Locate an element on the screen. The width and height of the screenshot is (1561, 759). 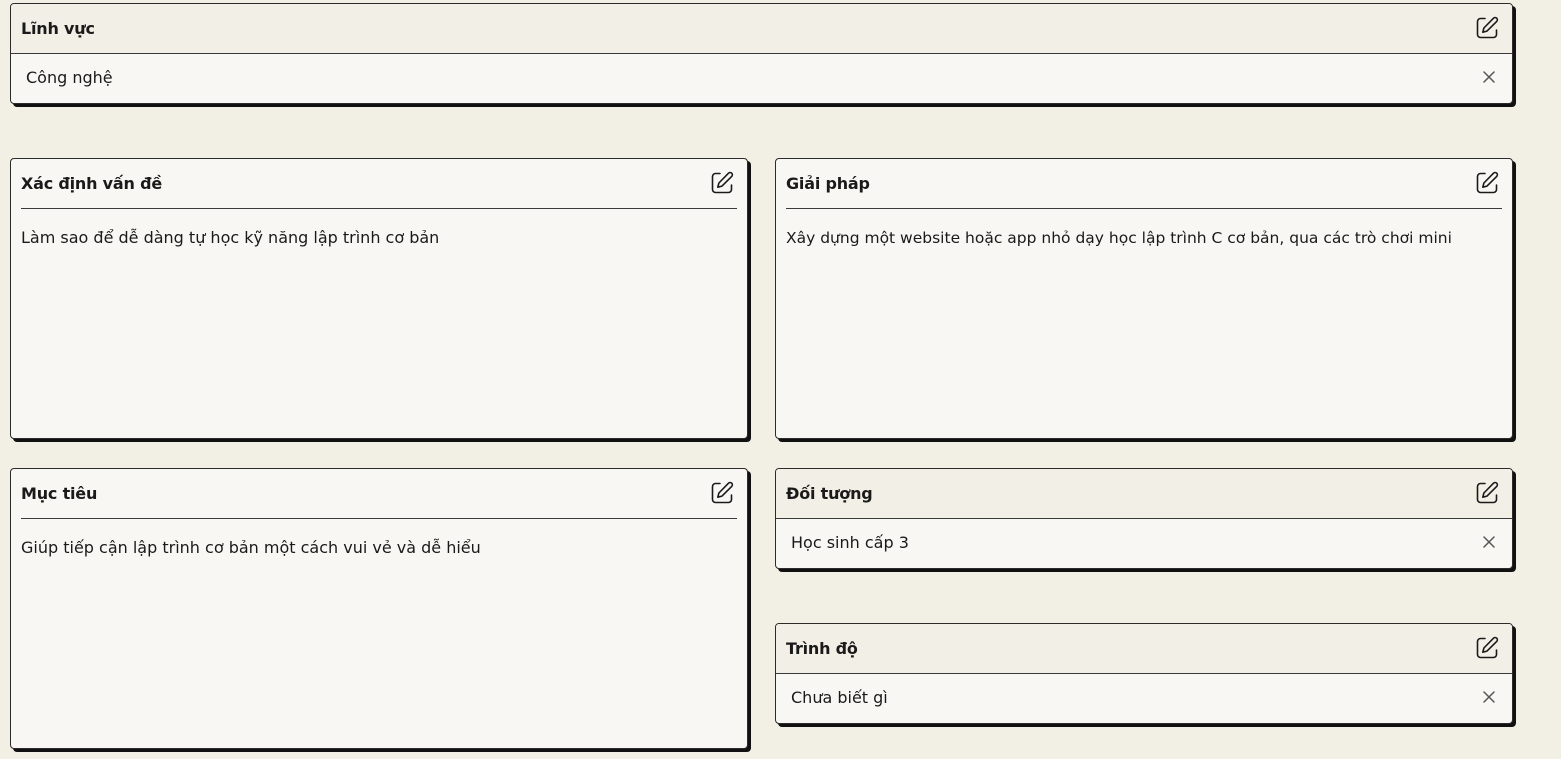
field-remove-close-icon is located at coordinates (1489, 77).